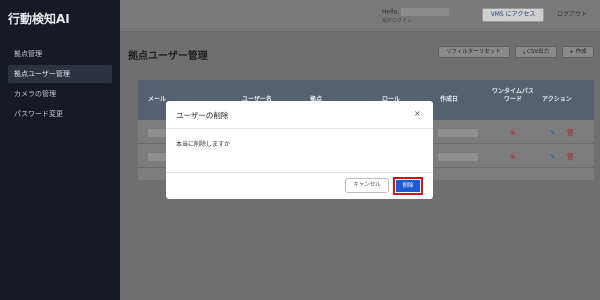 This screenshot has width=600, height=300. I want to click on dialog-footer: キャンセル 削除, so click(299, 185).